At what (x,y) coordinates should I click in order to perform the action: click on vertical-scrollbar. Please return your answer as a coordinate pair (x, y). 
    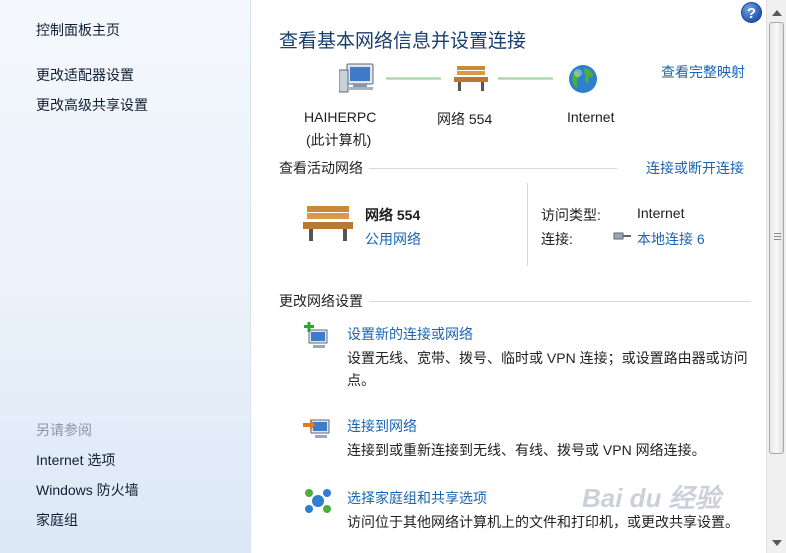
    Looking at the image, I should click on (776, 276).